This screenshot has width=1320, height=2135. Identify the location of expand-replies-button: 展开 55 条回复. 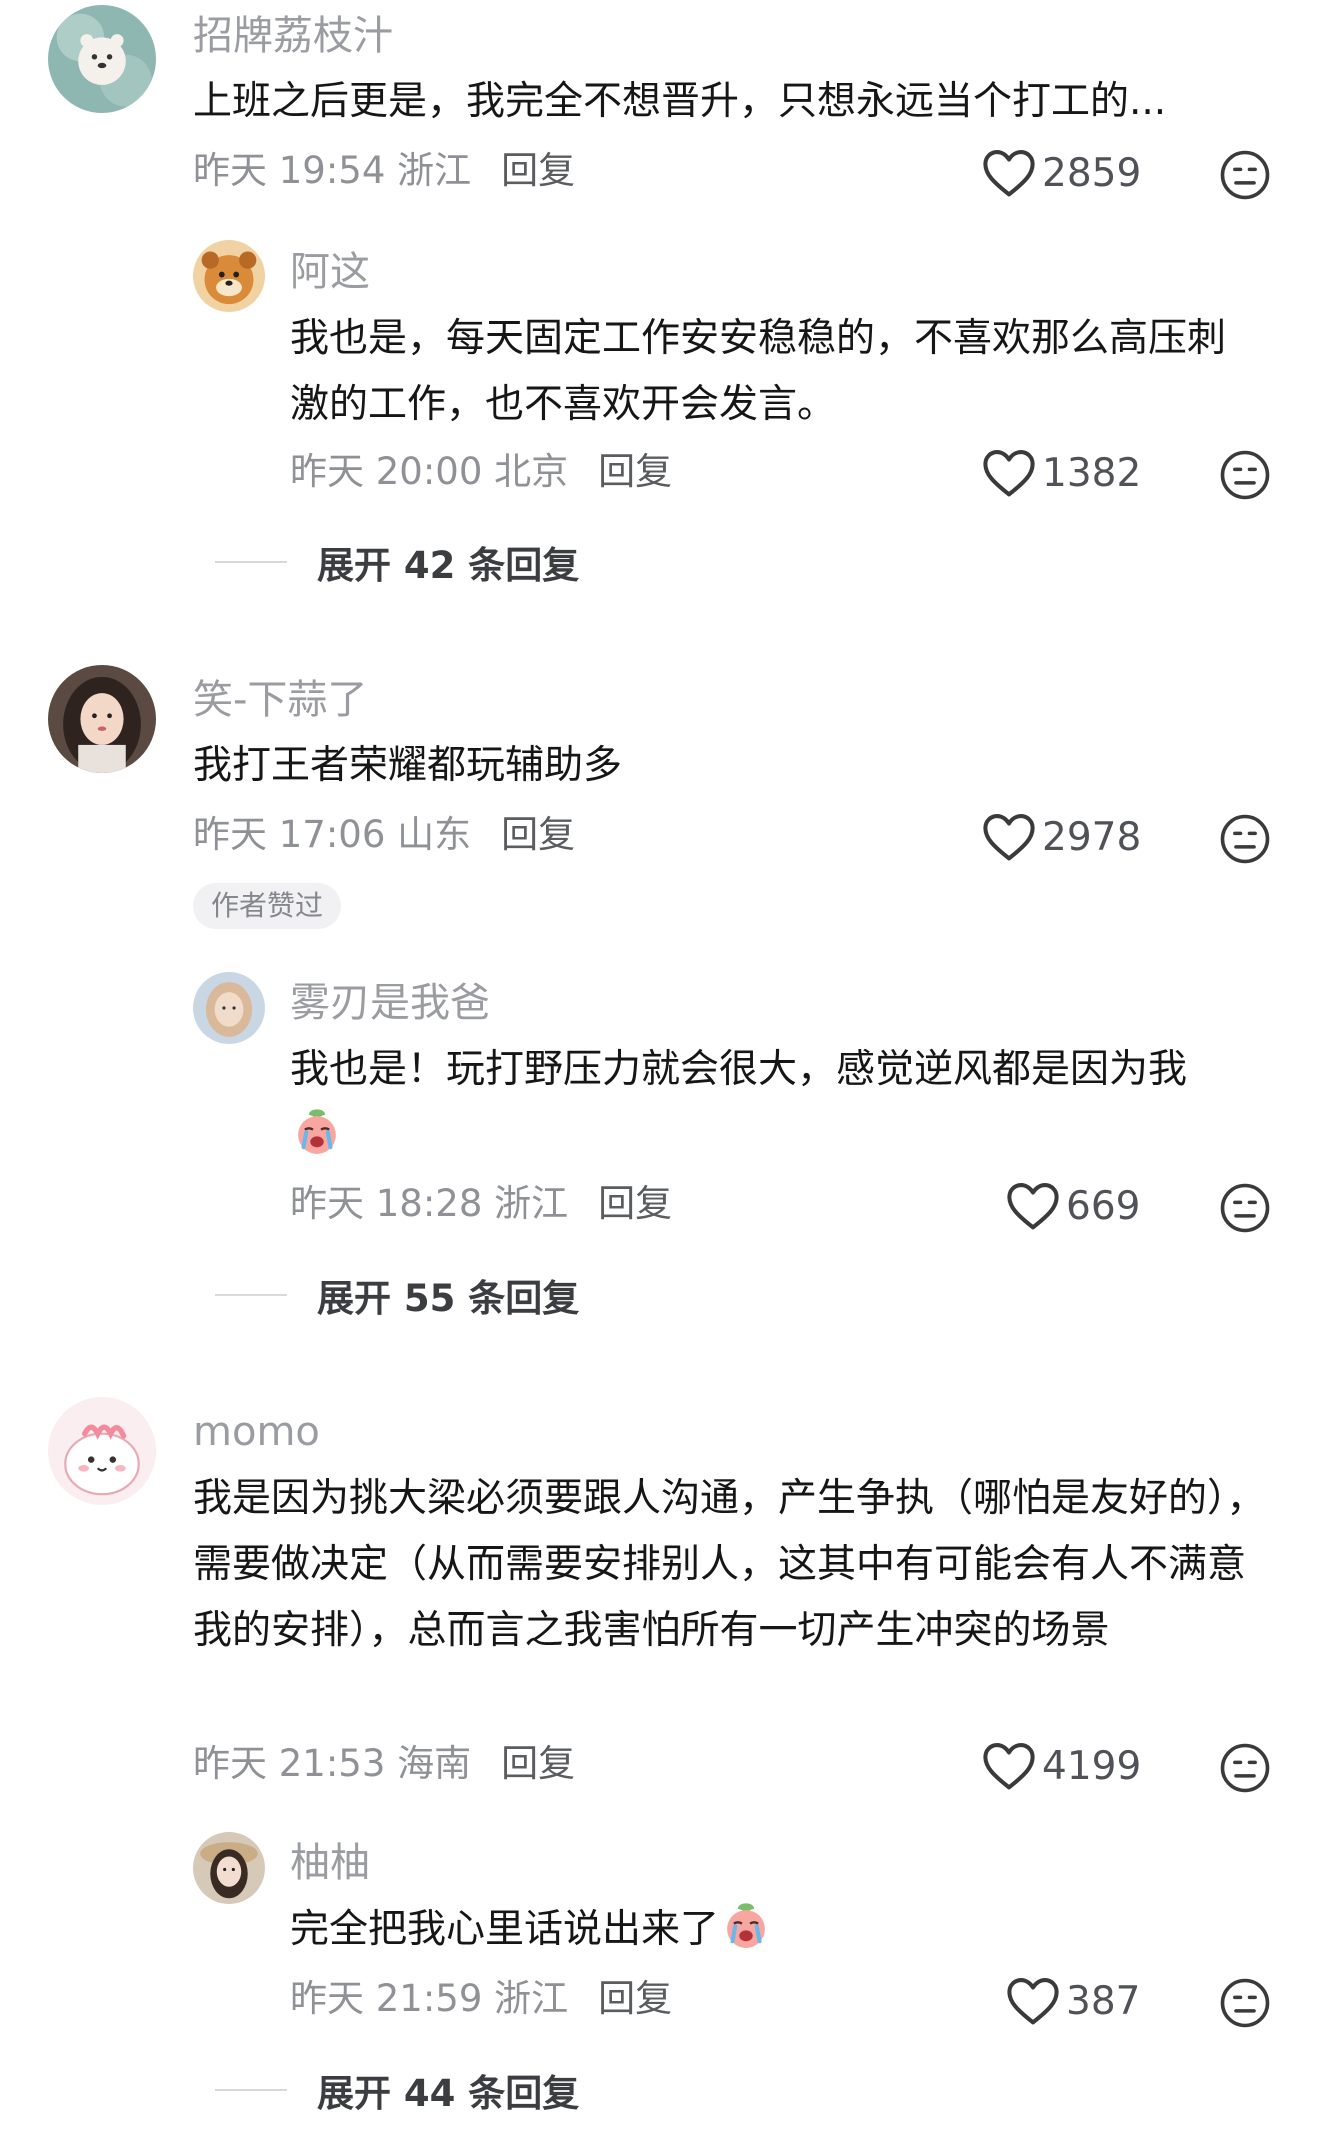
(397, 1295).